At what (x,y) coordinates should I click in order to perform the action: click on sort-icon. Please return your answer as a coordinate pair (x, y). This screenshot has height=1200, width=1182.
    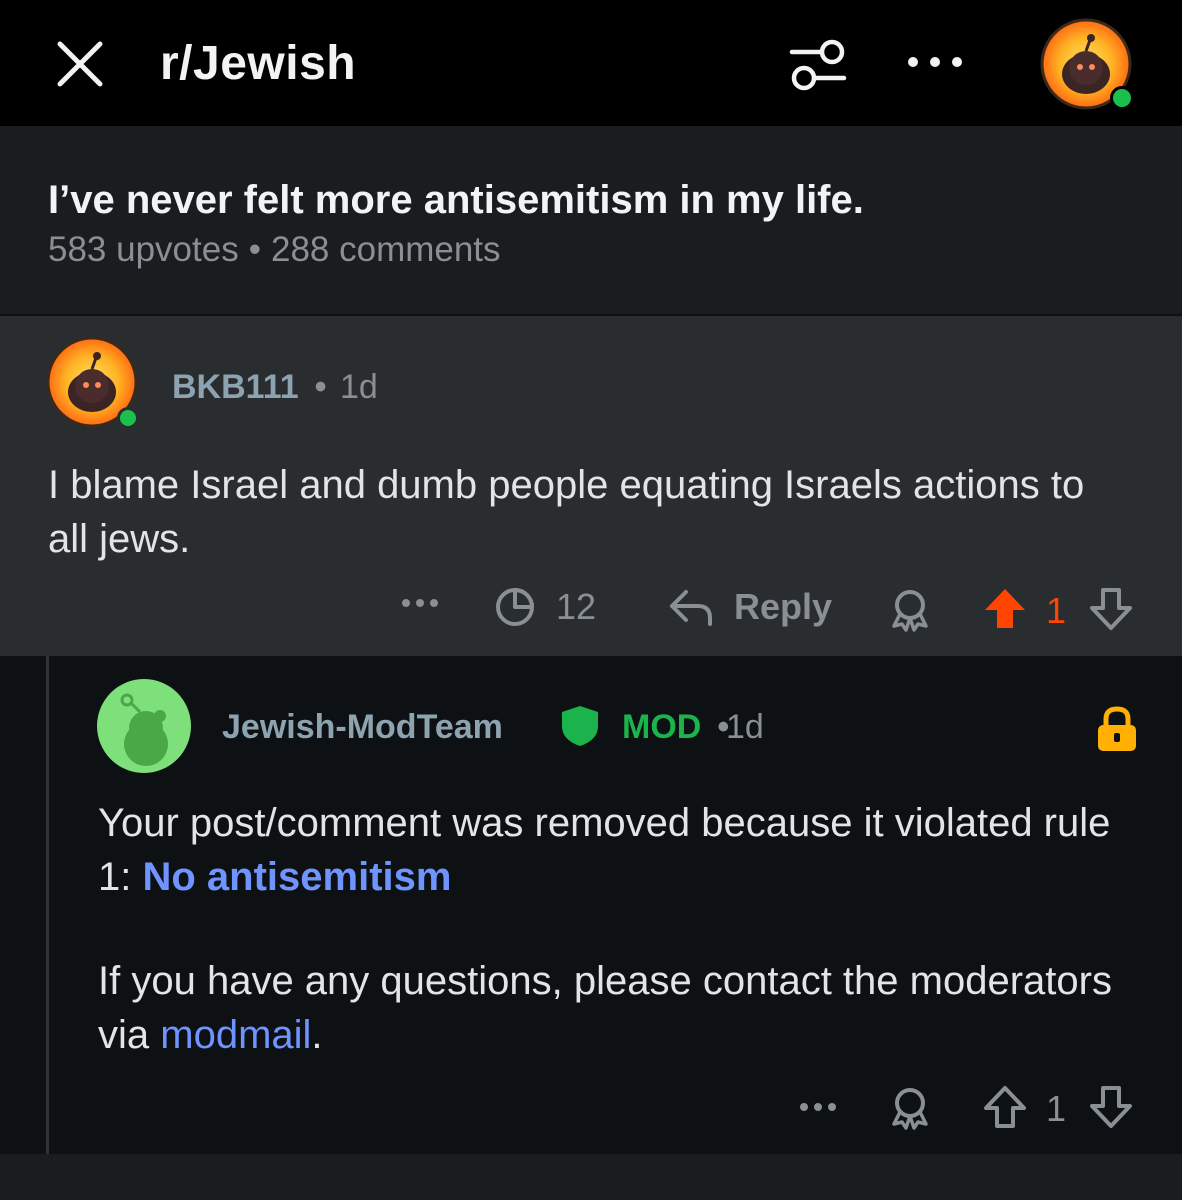
    Looking at the image, I should click on (818, 64).